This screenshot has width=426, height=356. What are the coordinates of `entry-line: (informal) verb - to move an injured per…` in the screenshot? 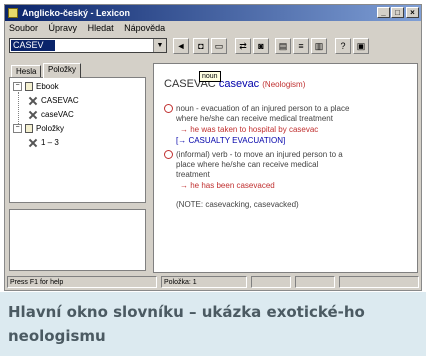 It's located at (253, 155).